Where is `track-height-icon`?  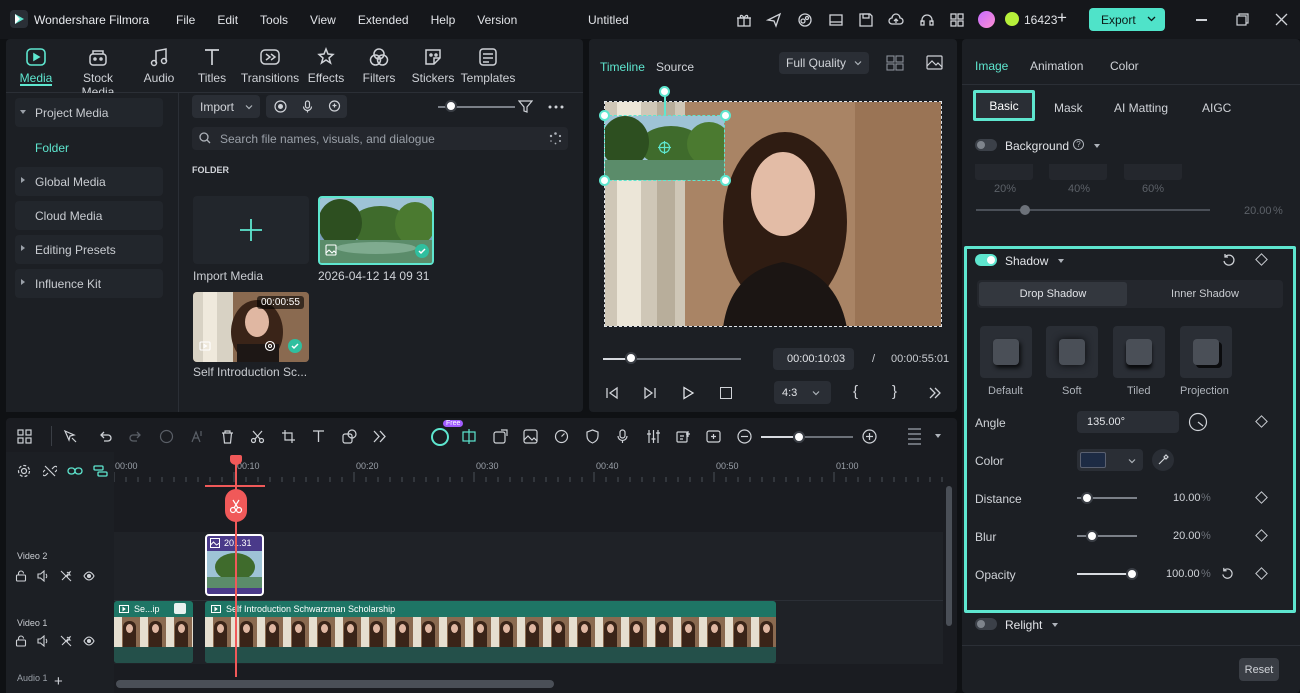 track-height-icon is located at coordinates (914, 436).